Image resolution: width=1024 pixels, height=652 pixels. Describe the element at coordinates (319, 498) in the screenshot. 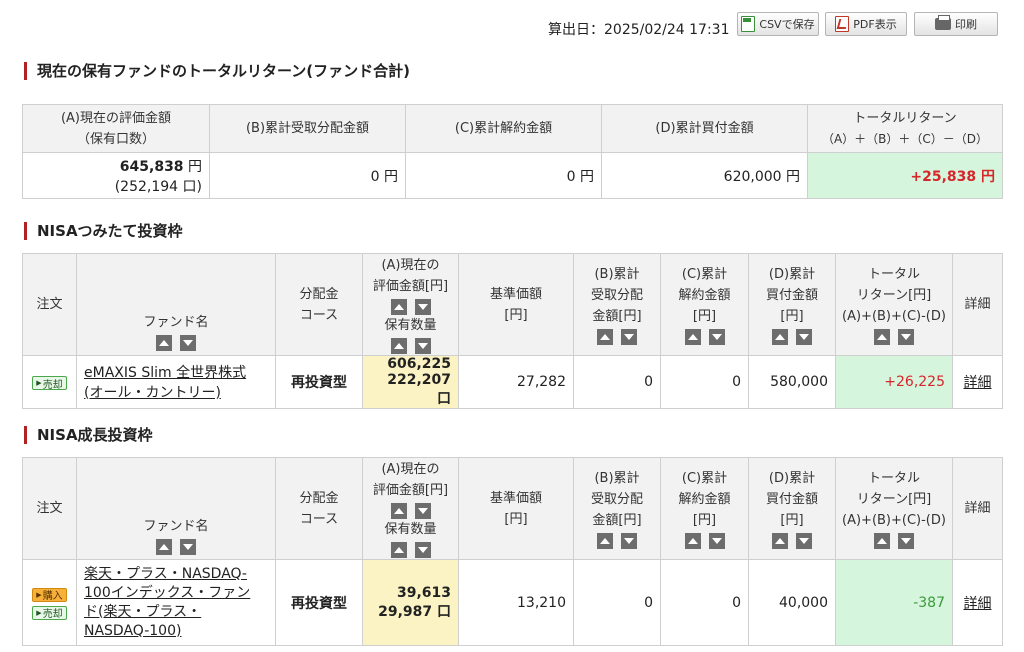

I see `col-course-line1: 分配金` at that location.